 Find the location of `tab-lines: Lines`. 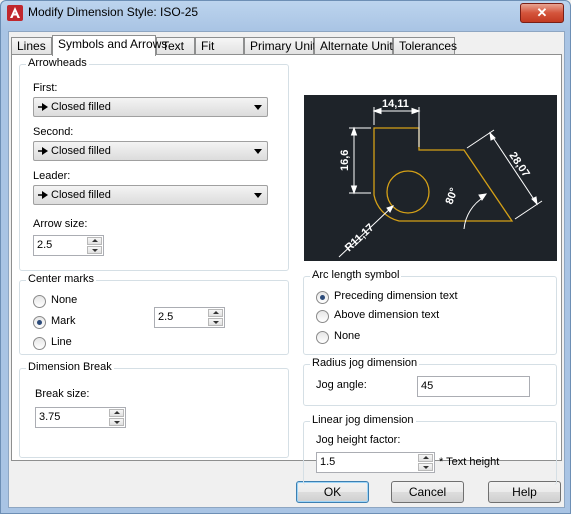

tab-lines: Lines is located at coordinates (31, 45).